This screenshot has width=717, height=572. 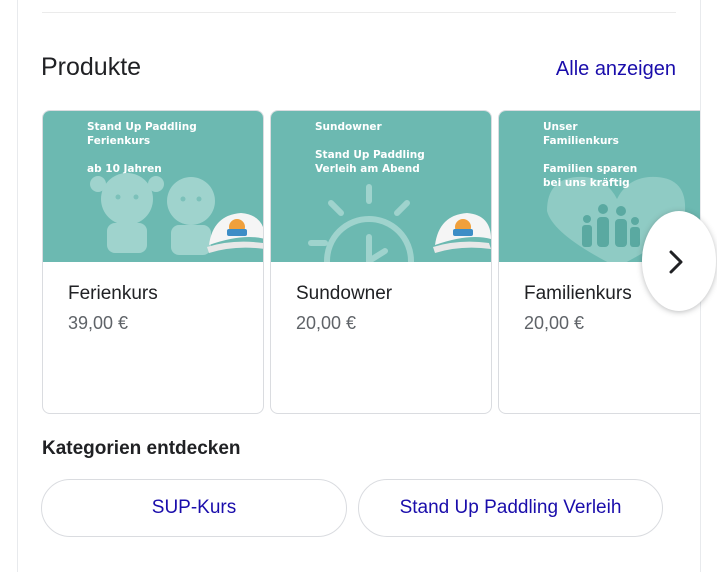 What do you see at coordinates (586, 183) in the screenshot?
I see `image-text-line: bei uns kräftig` at bounding box center [586, 183].